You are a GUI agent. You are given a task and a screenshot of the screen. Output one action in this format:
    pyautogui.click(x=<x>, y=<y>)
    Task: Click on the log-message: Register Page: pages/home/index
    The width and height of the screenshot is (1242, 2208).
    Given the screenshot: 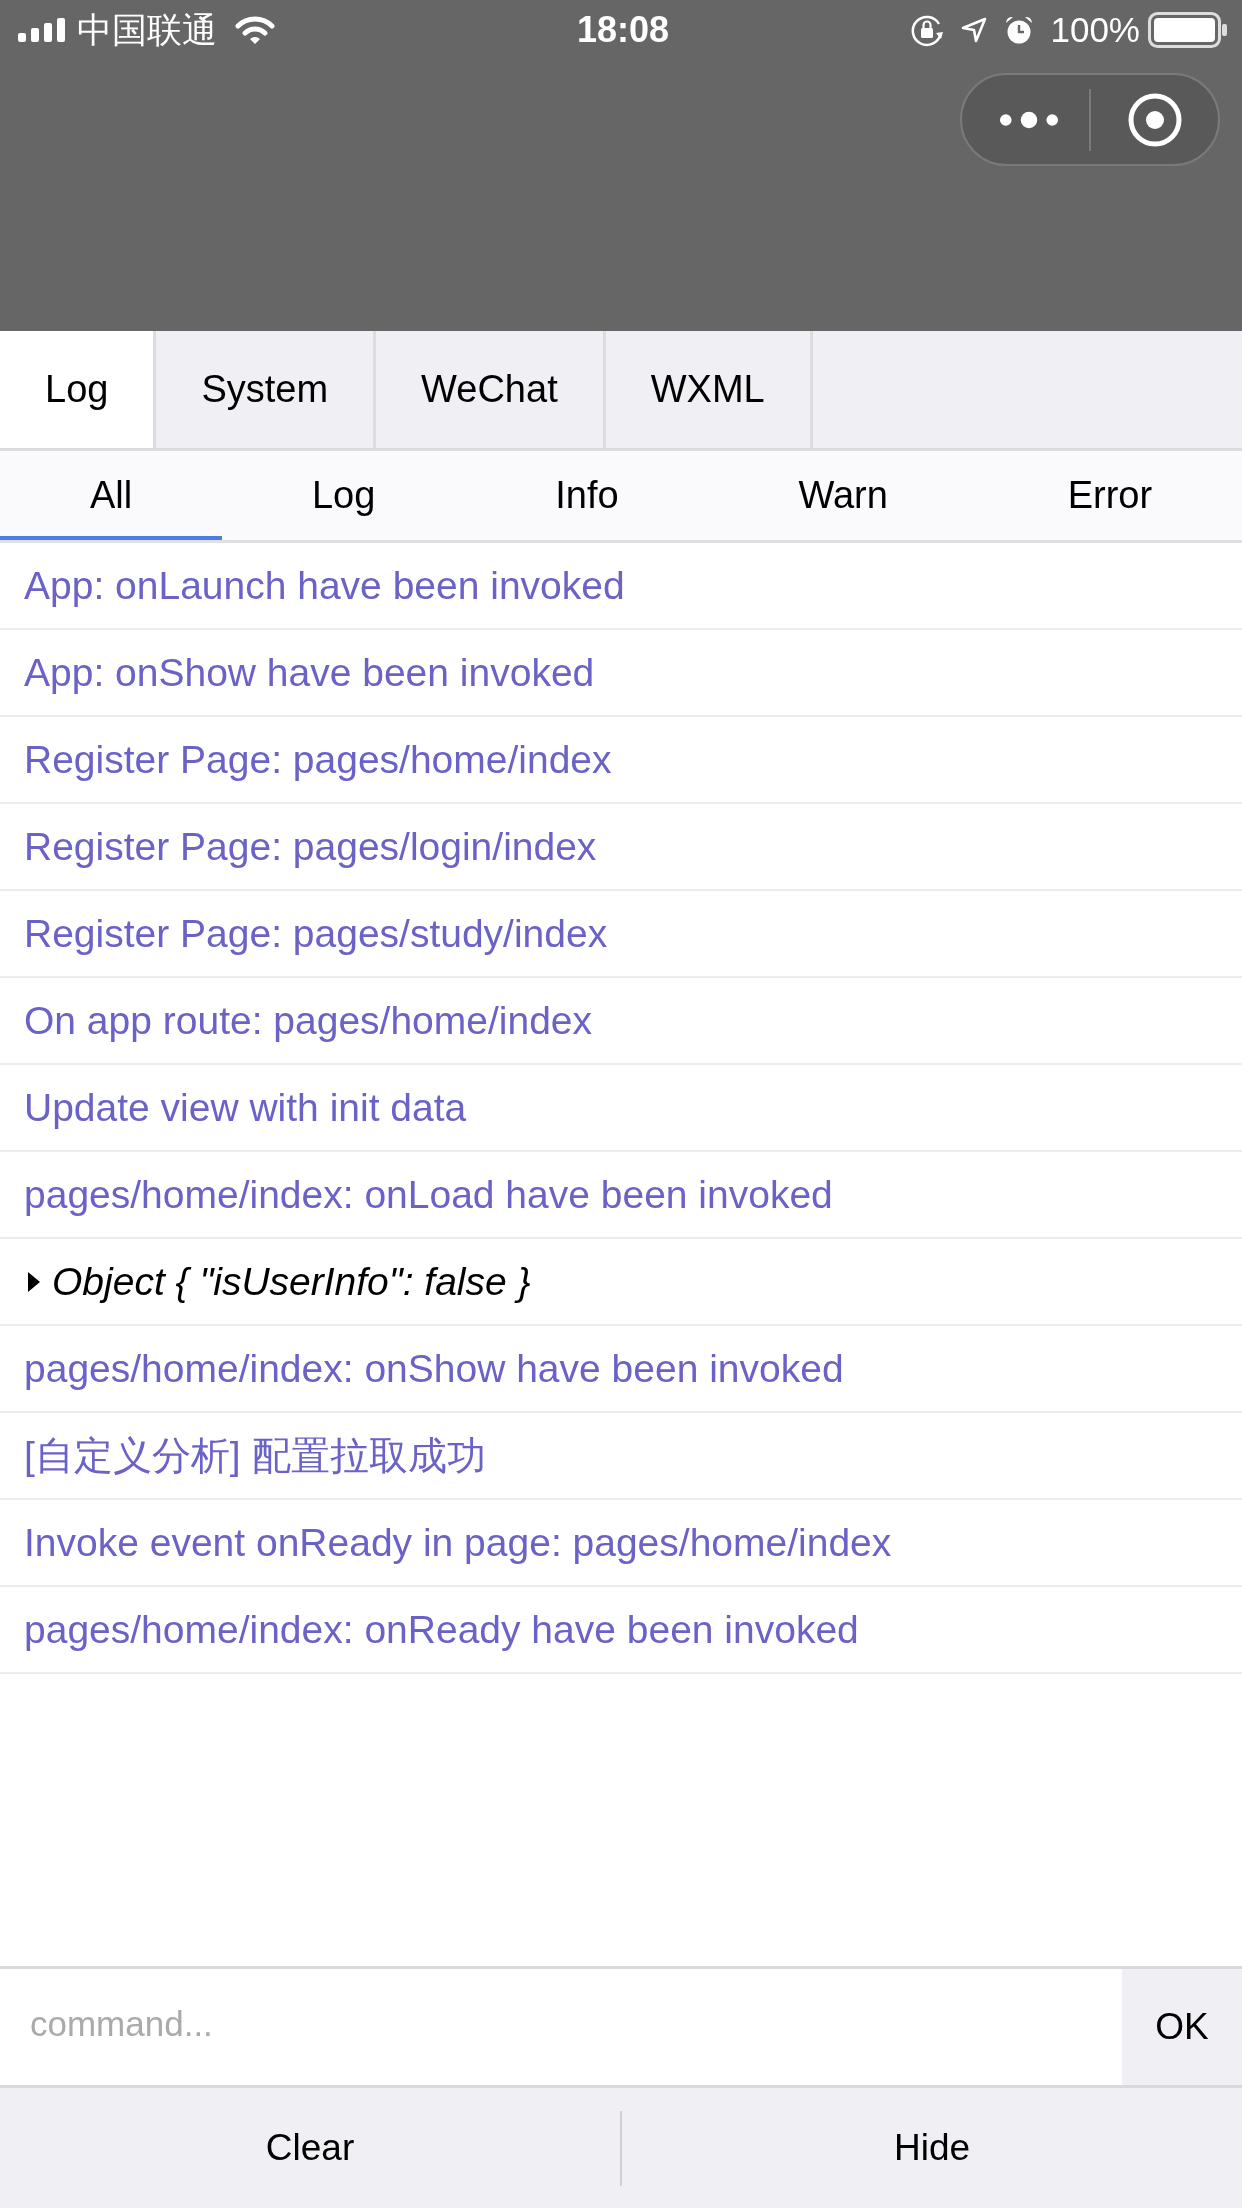 What is the action you would take?
    pyautogui.click(x=318, y=759)
    